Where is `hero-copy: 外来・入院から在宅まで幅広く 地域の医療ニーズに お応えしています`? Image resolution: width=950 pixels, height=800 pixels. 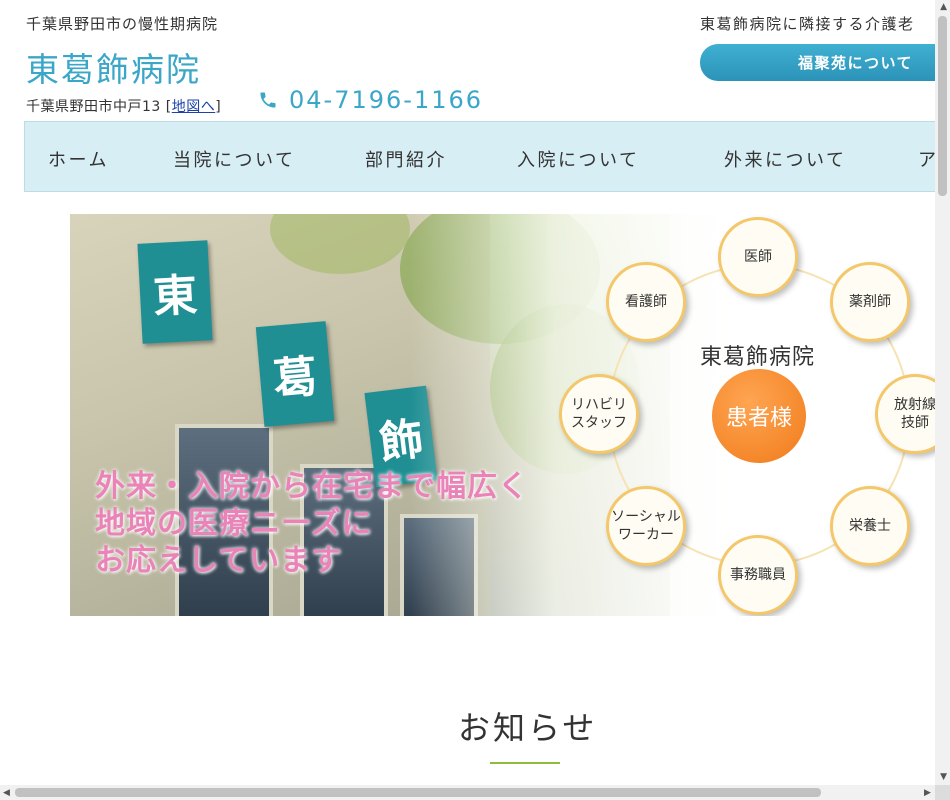 hero-copy: 外来・入院から在宅まで幅広く 地域の医療ニーズに お応えしています is located at coordinates (312, 523).